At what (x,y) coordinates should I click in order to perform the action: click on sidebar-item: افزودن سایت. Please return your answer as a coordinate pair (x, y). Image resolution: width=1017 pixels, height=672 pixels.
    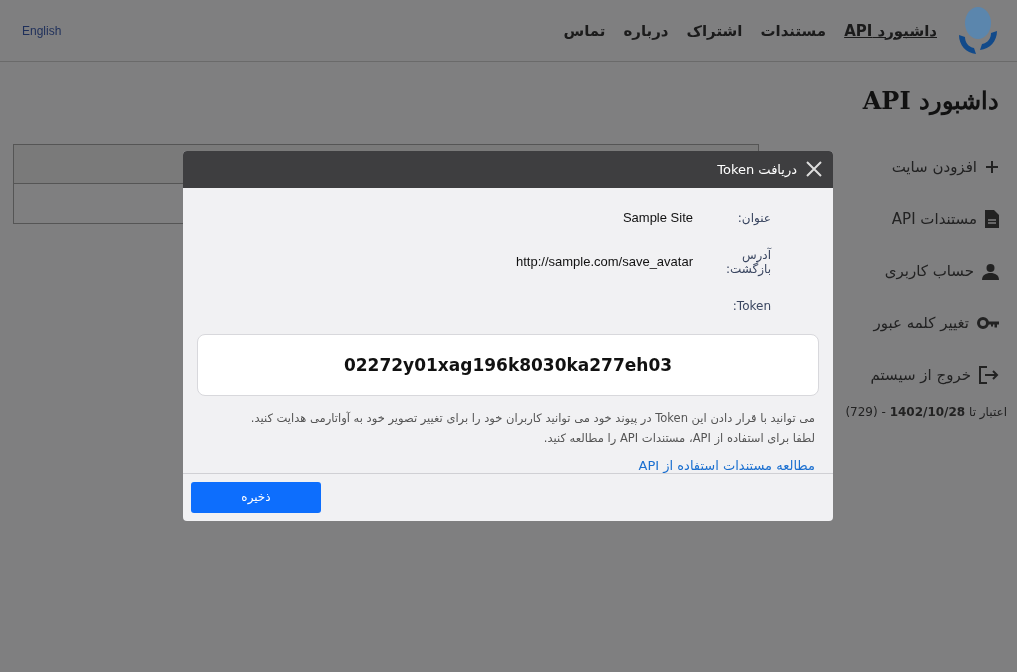
    Looking at the image, I should click on (924, 167).